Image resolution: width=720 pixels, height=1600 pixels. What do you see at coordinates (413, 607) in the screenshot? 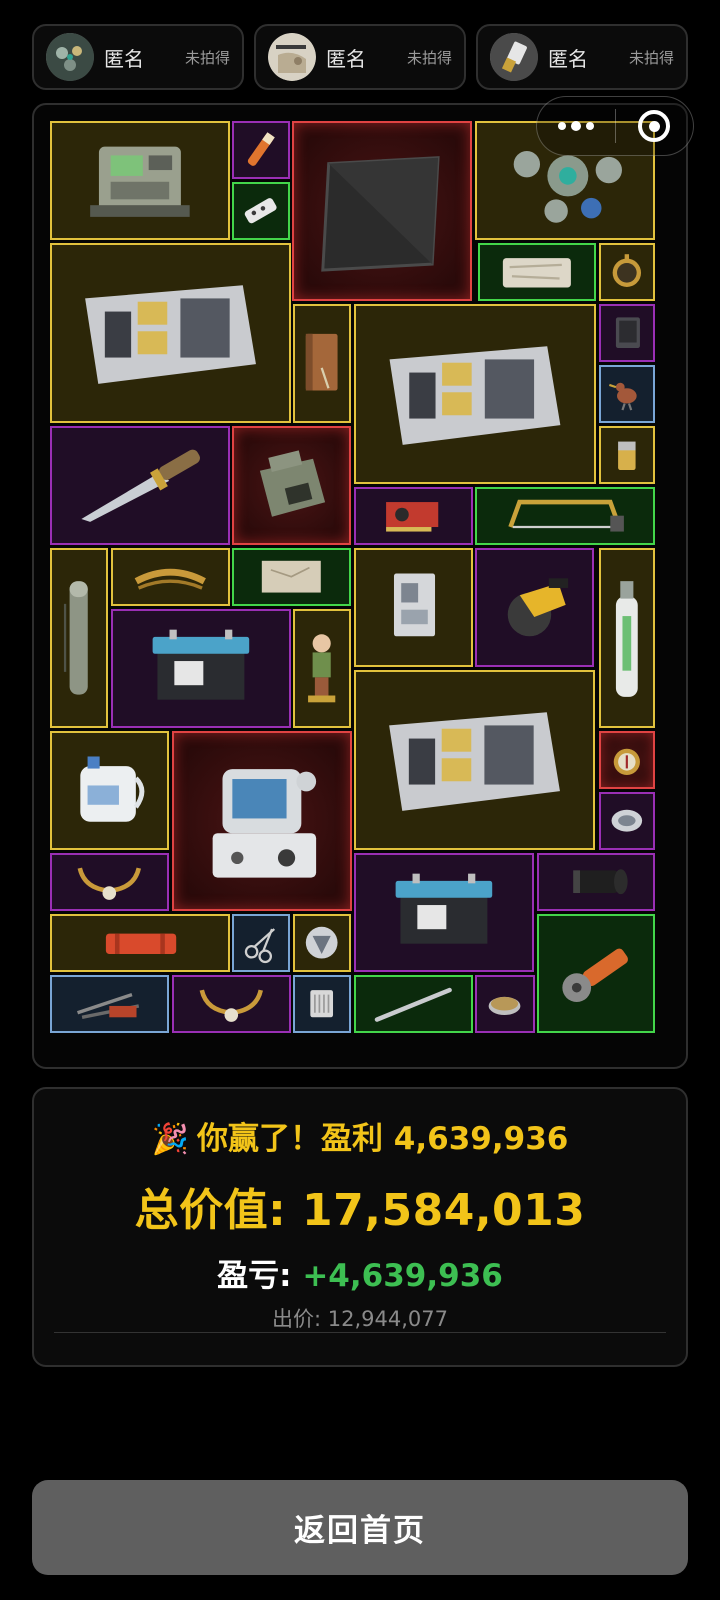
I see `id-document-icon` at bounding box center [413, 607].